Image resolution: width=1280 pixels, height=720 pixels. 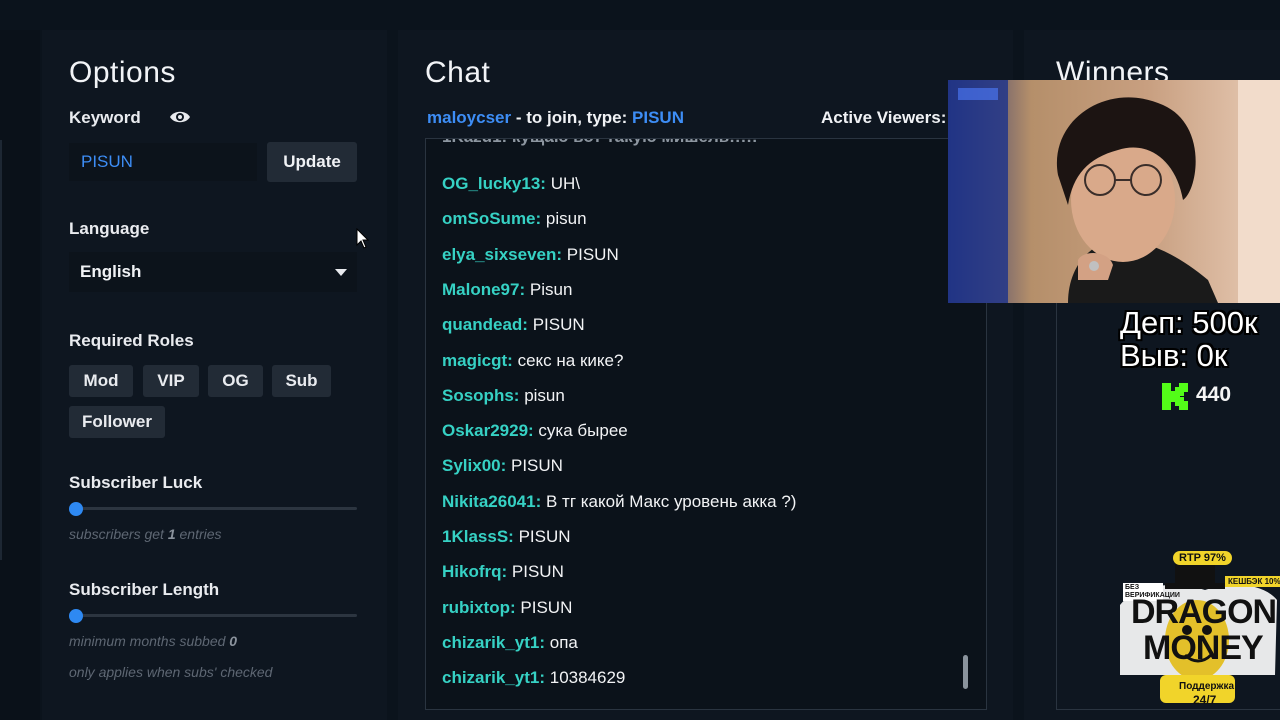 I want to click on role-chip-vip: VIP, so click(x=171, y=381).